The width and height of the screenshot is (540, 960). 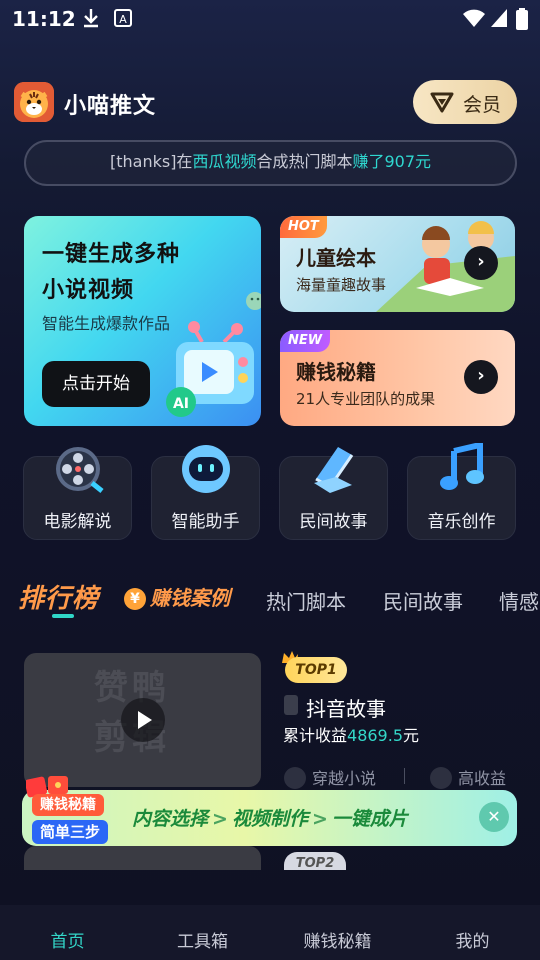 What do you see at coordinates (333, 522) in the screenshot?
I see `shortcut-label: 民间故事` at bounding box center [333, 522].